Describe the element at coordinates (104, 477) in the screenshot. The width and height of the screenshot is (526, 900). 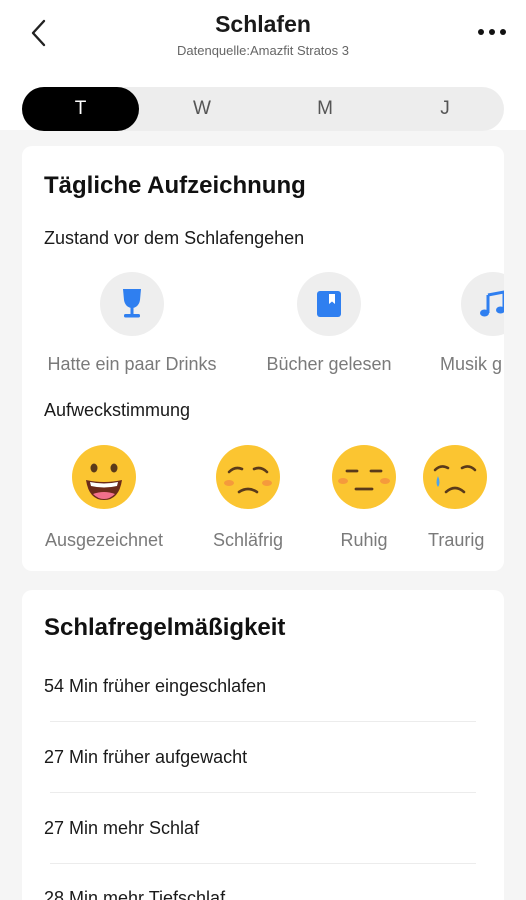
I see `happy-face-icon` at that location.